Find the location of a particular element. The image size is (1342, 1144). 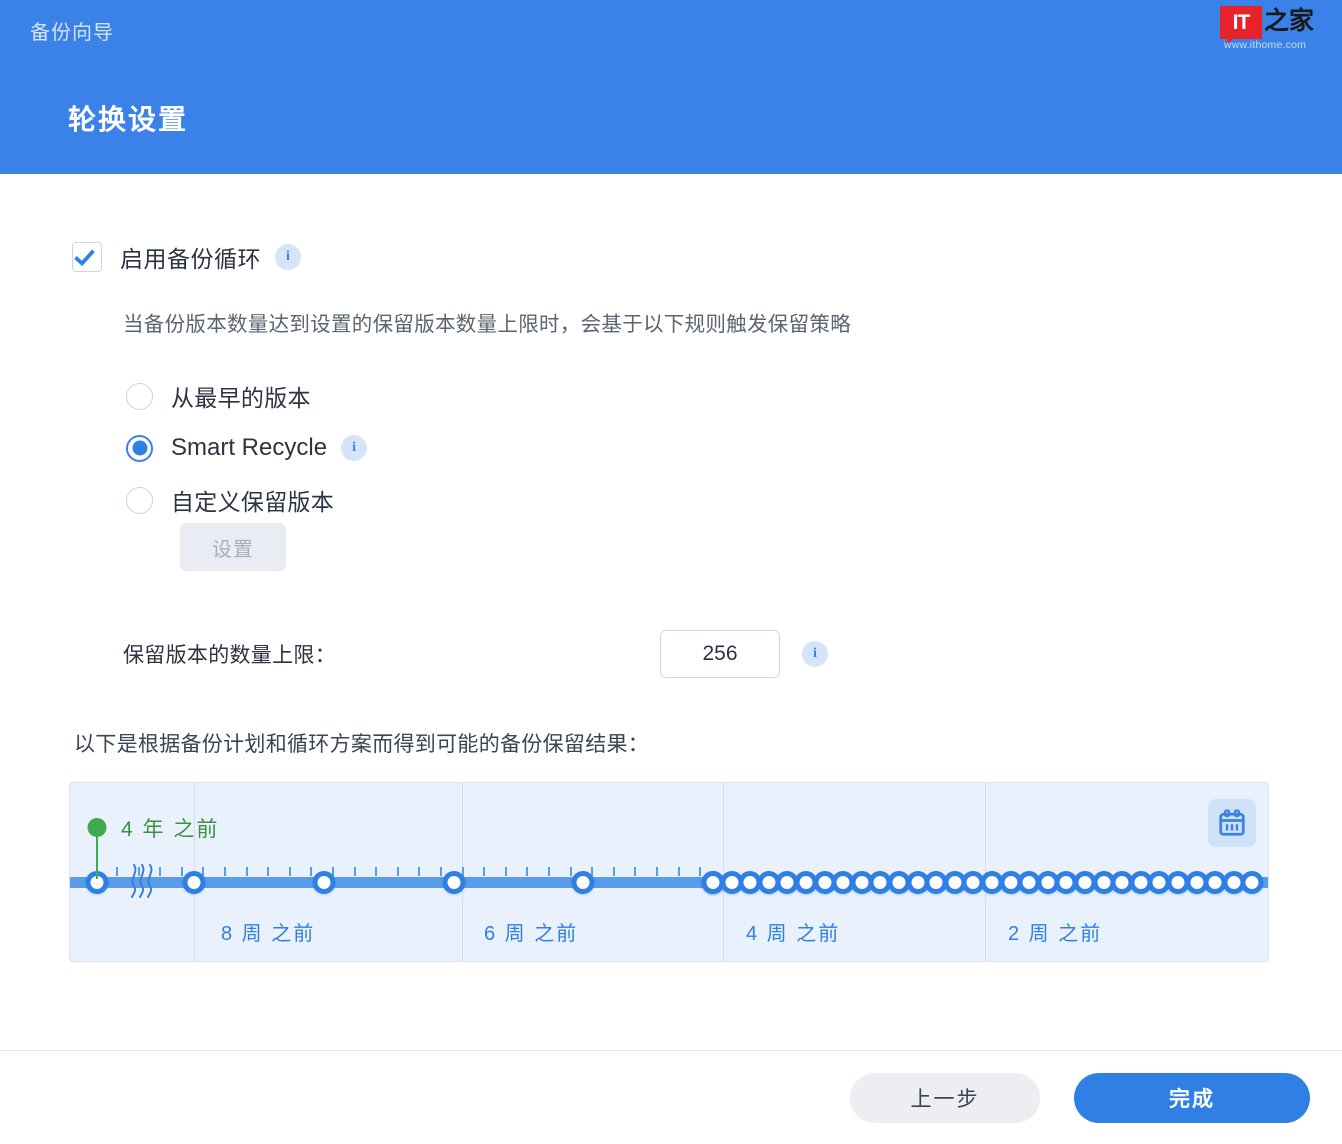

ithome-watermark-logo: IT 之家 www.ithome.com is located at coordinates (1265, 31).